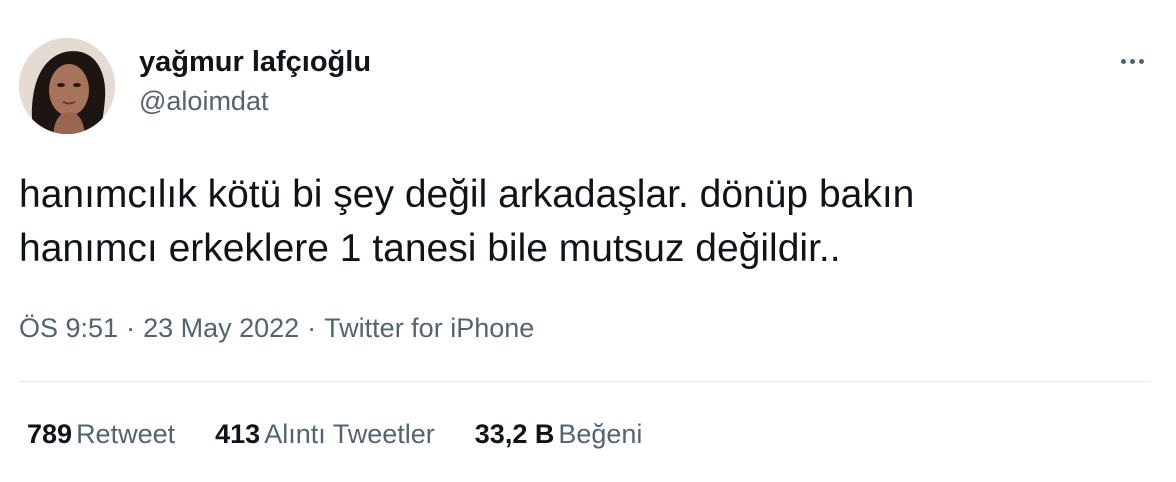 The height and width of the screenshot is (482, 1176). I want to click on divider, so click(584, 381).